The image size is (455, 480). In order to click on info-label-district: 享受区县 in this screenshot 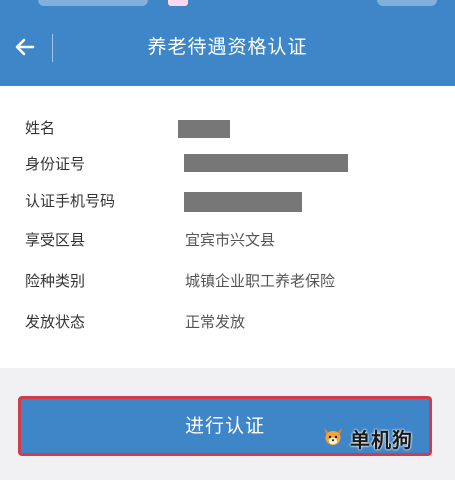, I will do `click(55, 240)`.